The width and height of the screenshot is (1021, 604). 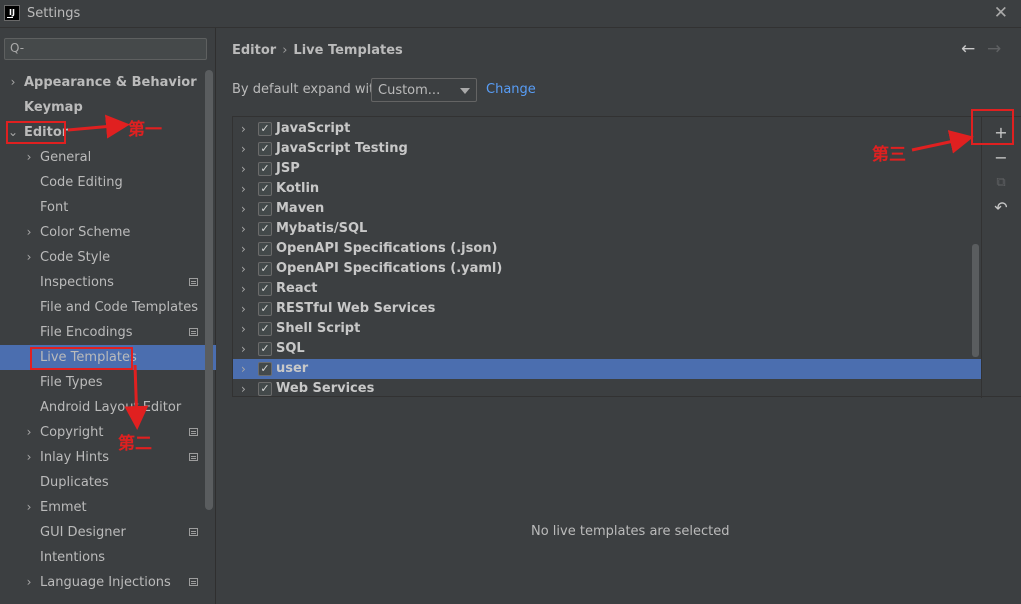 I want to click on template-group-row: › ✓ SQL, so click(x=607, y=349).